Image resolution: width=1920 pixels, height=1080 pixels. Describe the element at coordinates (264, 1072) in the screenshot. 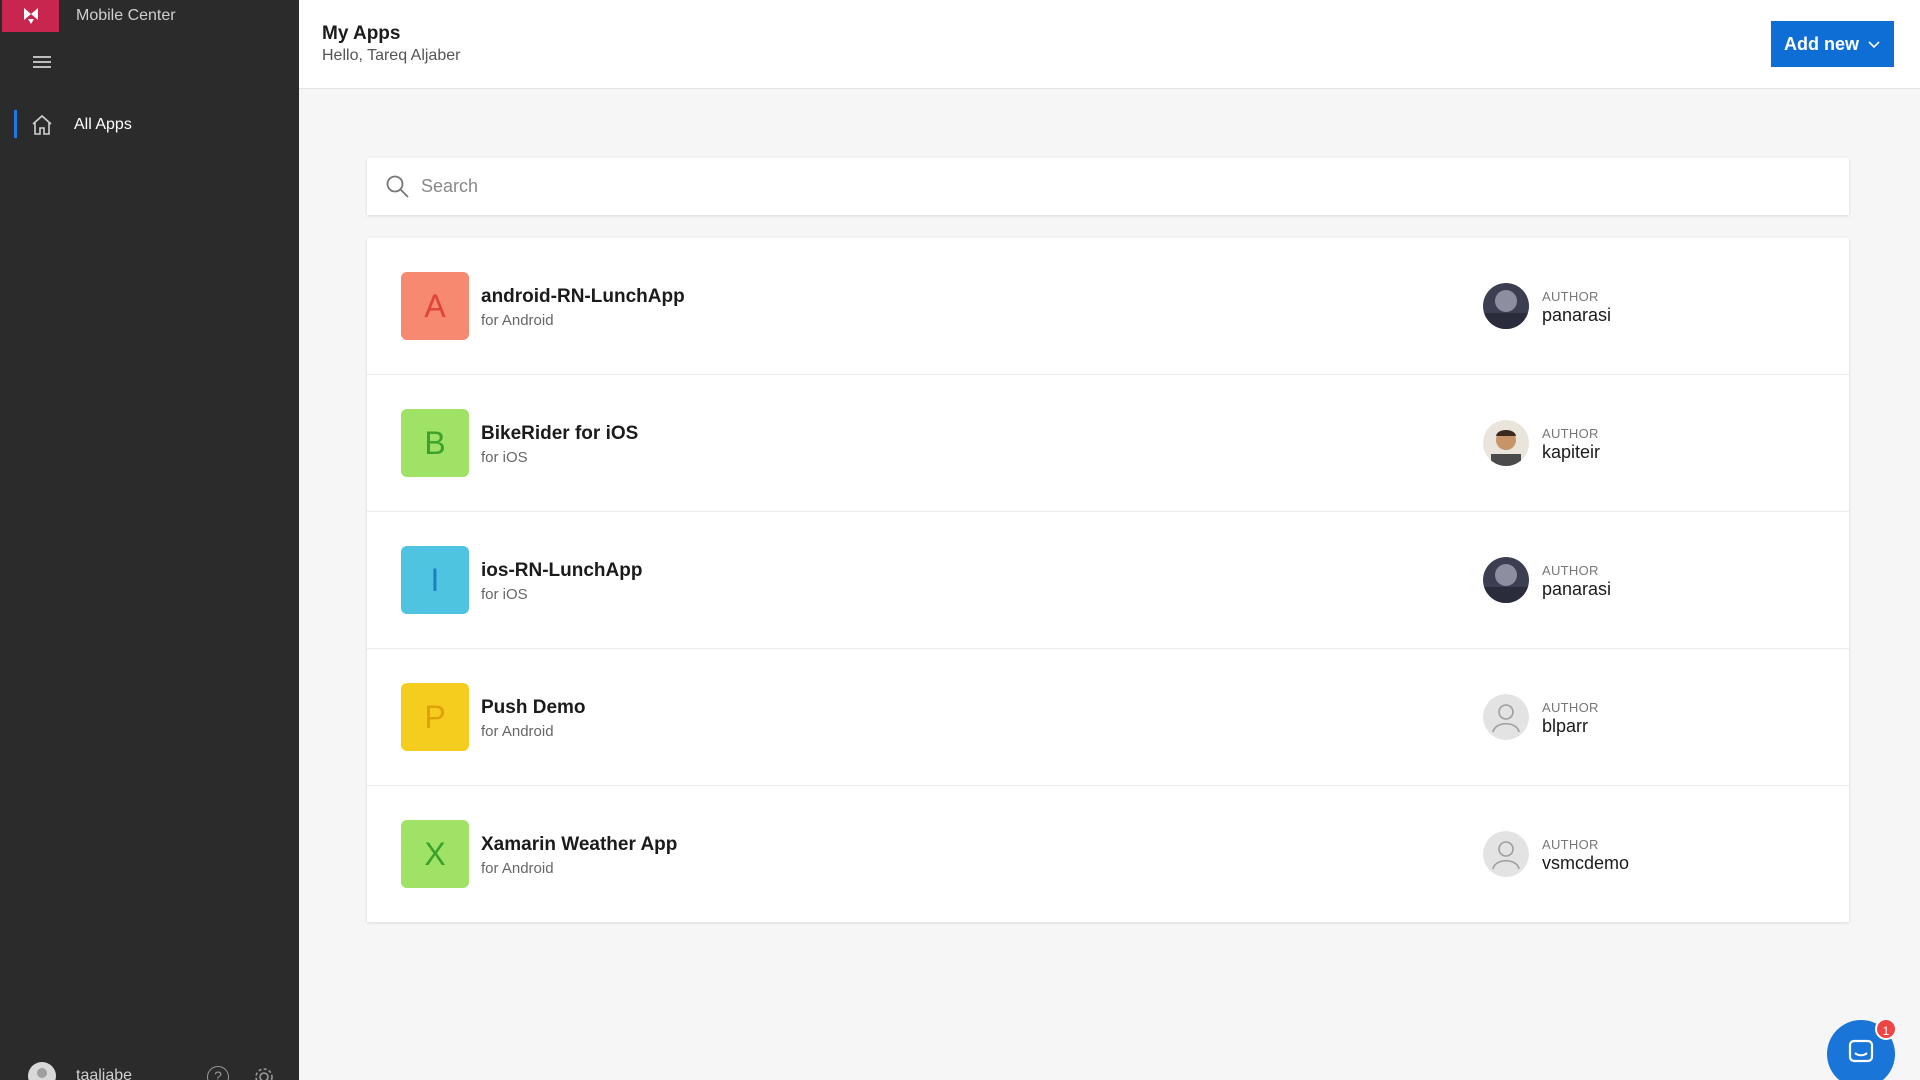

I see `gear-icon` at that location.